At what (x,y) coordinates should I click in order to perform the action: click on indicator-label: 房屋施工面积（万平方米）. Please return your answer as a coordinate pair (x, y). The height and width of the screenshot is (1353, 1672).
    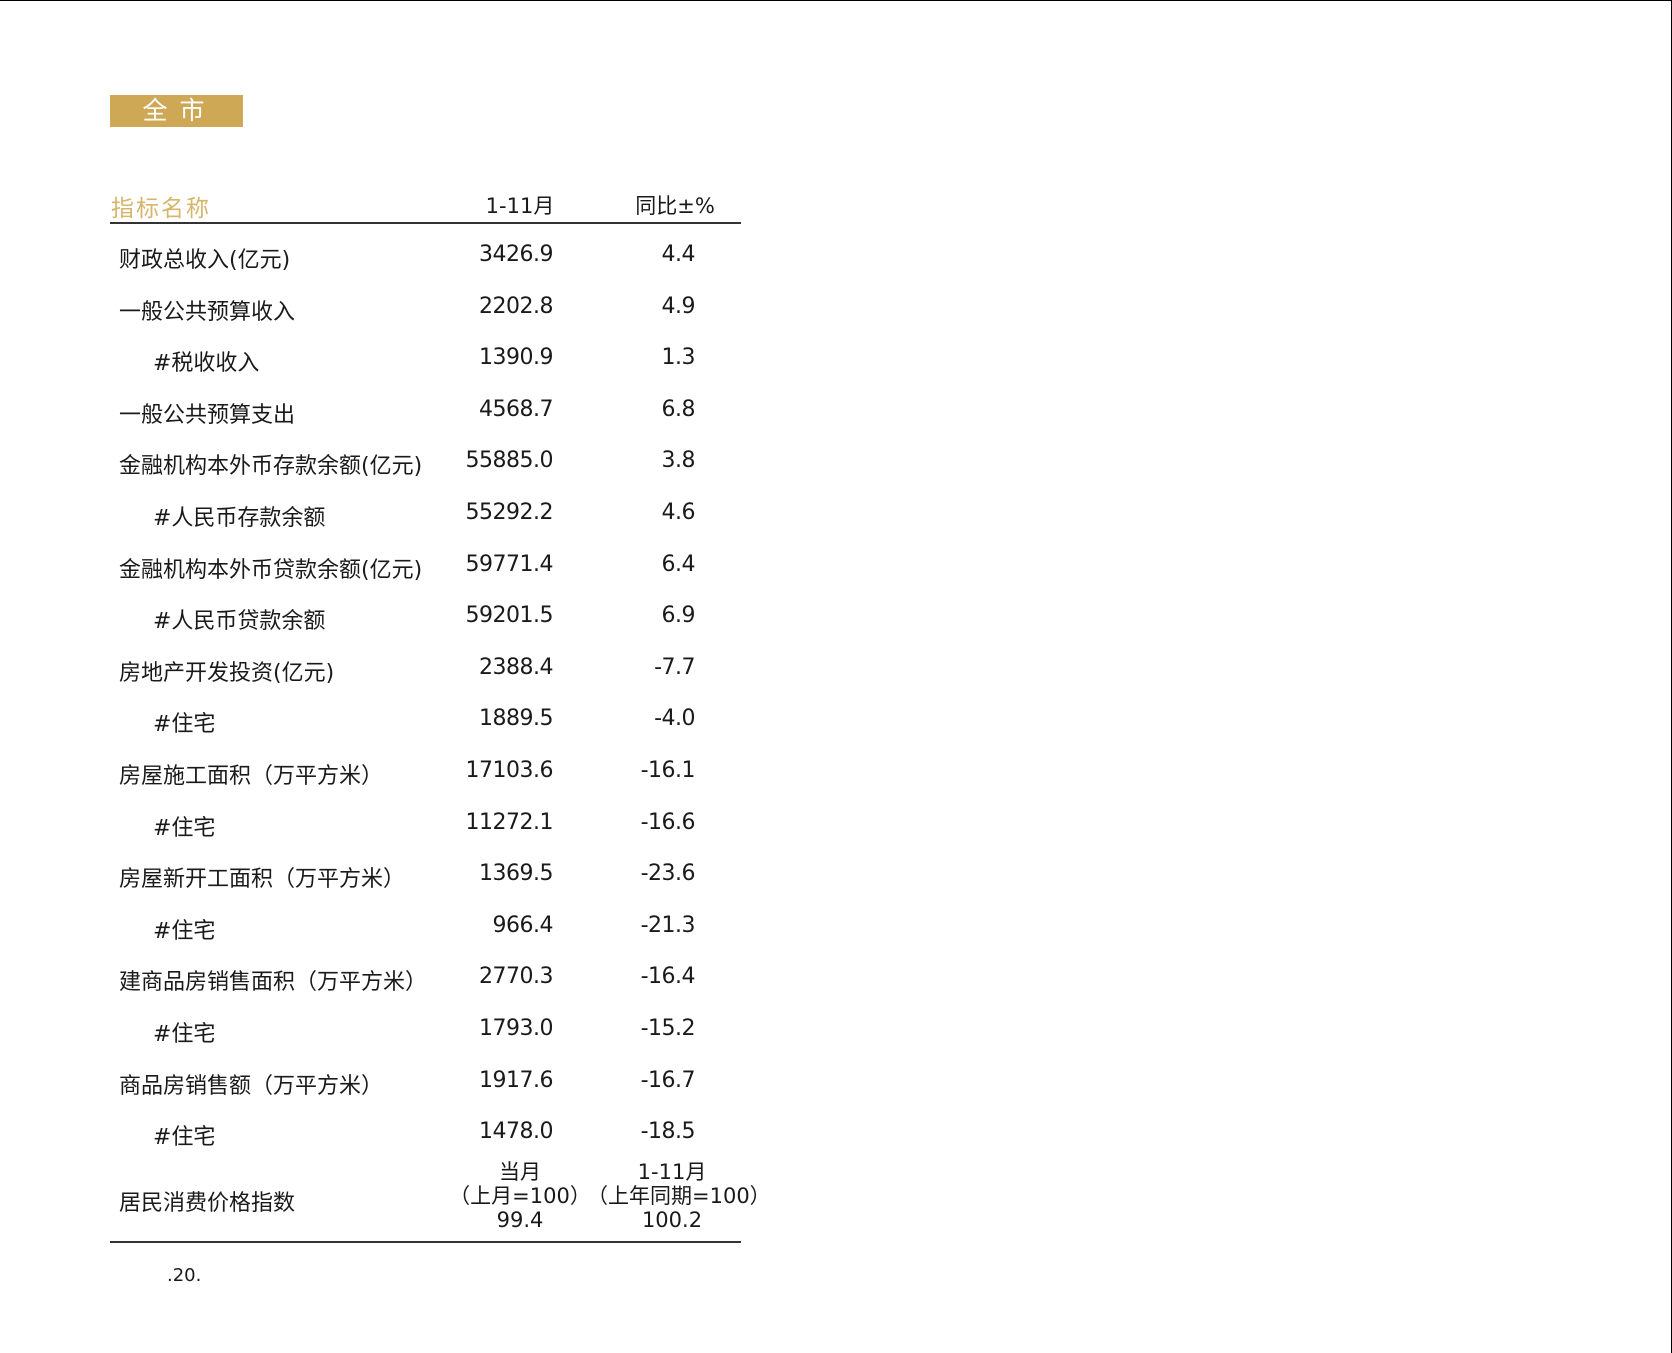
    Looking at the image, I should click on (251, 776).